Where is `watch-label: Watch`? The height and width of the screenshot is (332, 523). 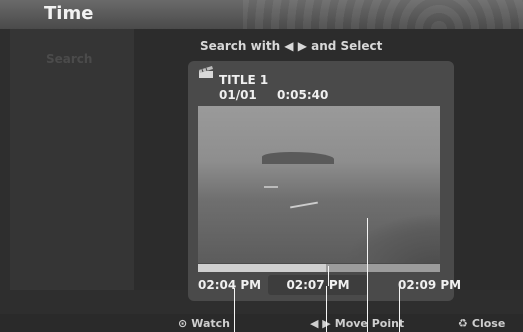 watch-label: Watch is located at coordinates (210, 323).